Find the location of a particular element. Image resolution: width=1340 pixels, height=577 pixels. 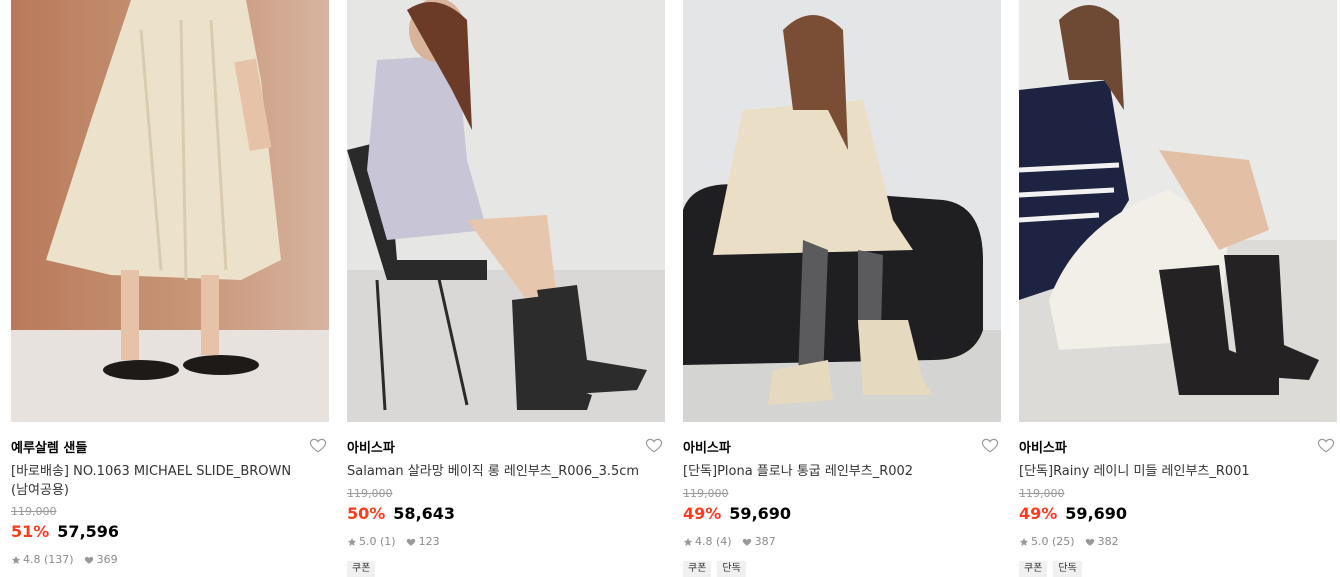

product-meta: 5.0 (1) 123 is located at coordinates (393, 541).